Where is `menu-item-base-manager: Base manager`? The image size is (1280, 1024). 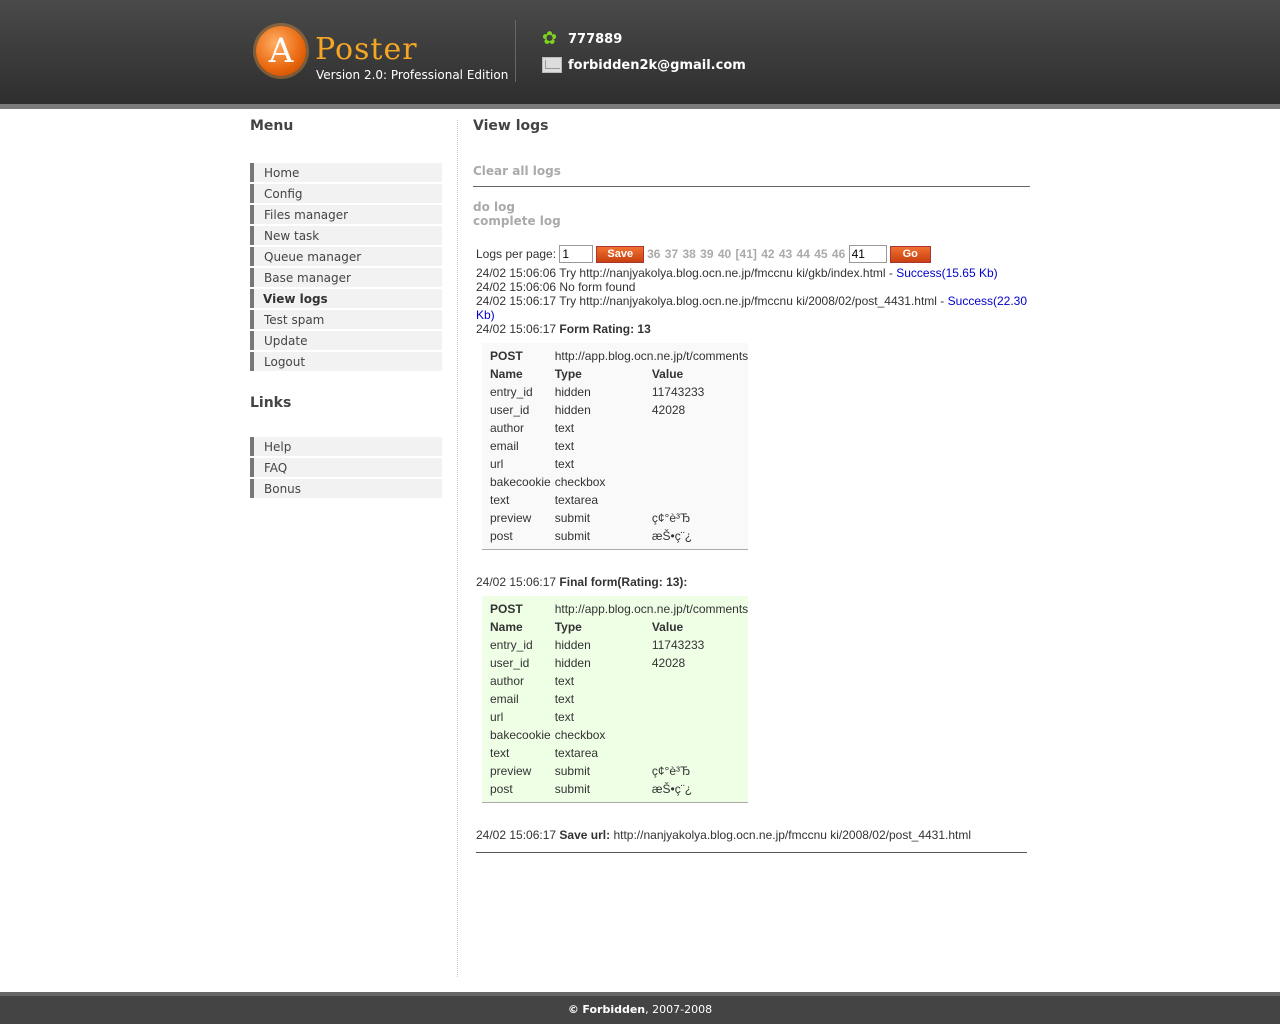
menu-item-base-manager: Base manager is located at coordinates (346, 277).